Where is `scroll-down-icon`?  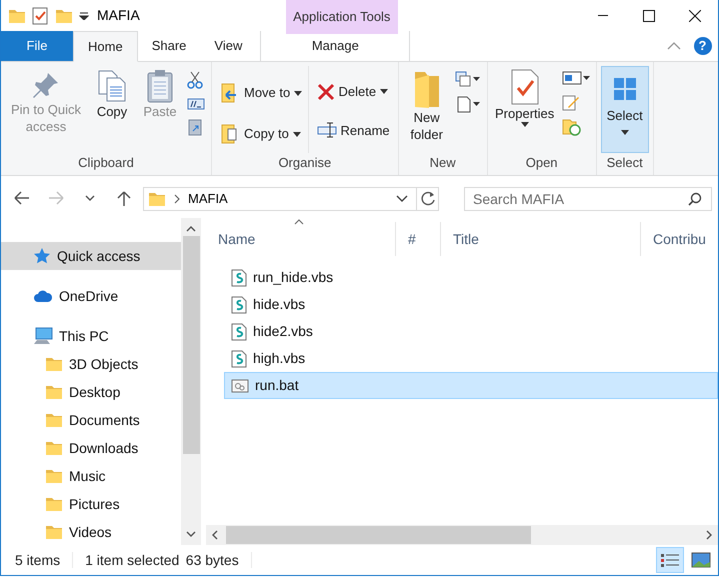 scroll-down-icon is located at coordinates (191, 534).